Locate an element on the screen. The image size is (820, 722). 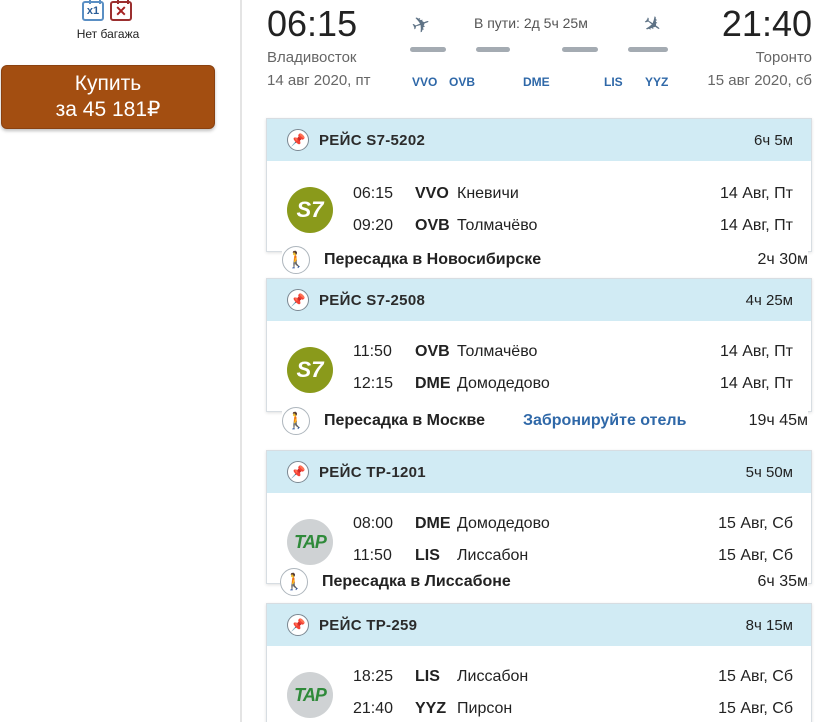
transfer-duration: 6ч 35м is located at coordinates (782, 581).